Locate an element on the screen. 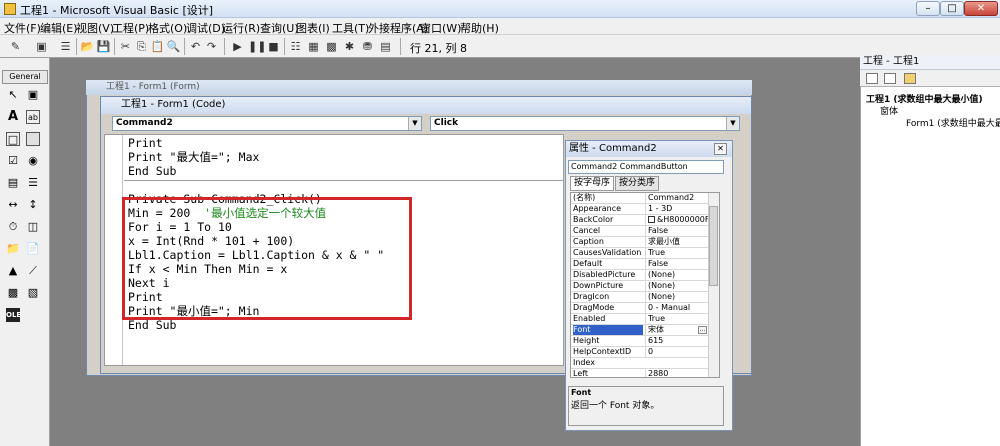  label-tool-icon: A is located at coordinates (13, 117).